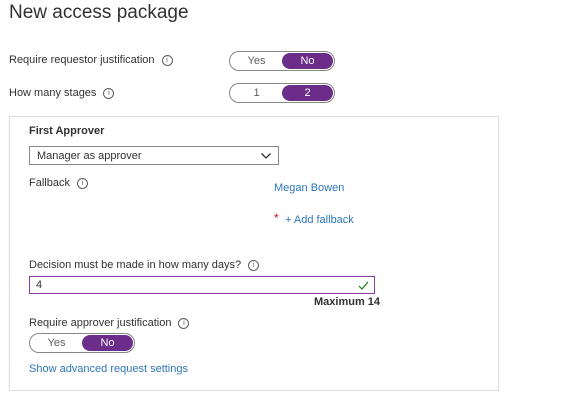 This screenshot has width=572, height=401. What do you see at coordinates (100, 323) in the screenshot?
I see `approver-justification-label: Require approver justification` at bounding box center [100, 323].